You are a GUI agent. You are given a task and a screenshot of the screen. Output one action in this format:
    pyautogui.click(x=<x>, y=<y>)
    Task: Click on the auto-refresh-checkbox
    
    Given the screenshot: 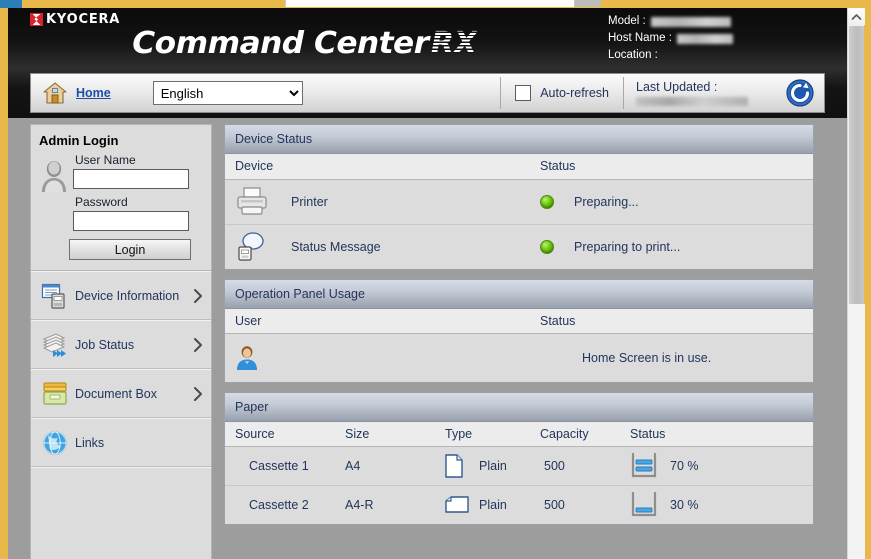 What is the action you would take?
    pyautogui.click(x=523, y=93)
    